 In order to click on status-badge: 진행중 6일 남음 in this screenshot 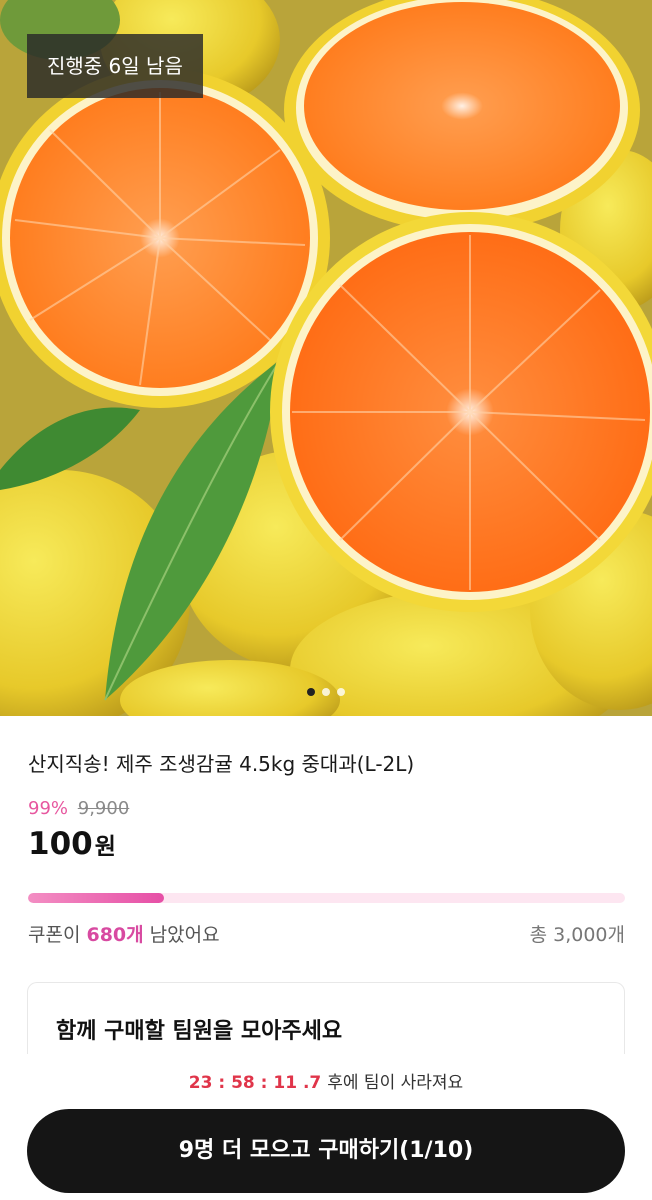, I will do `click(115, 66)`.